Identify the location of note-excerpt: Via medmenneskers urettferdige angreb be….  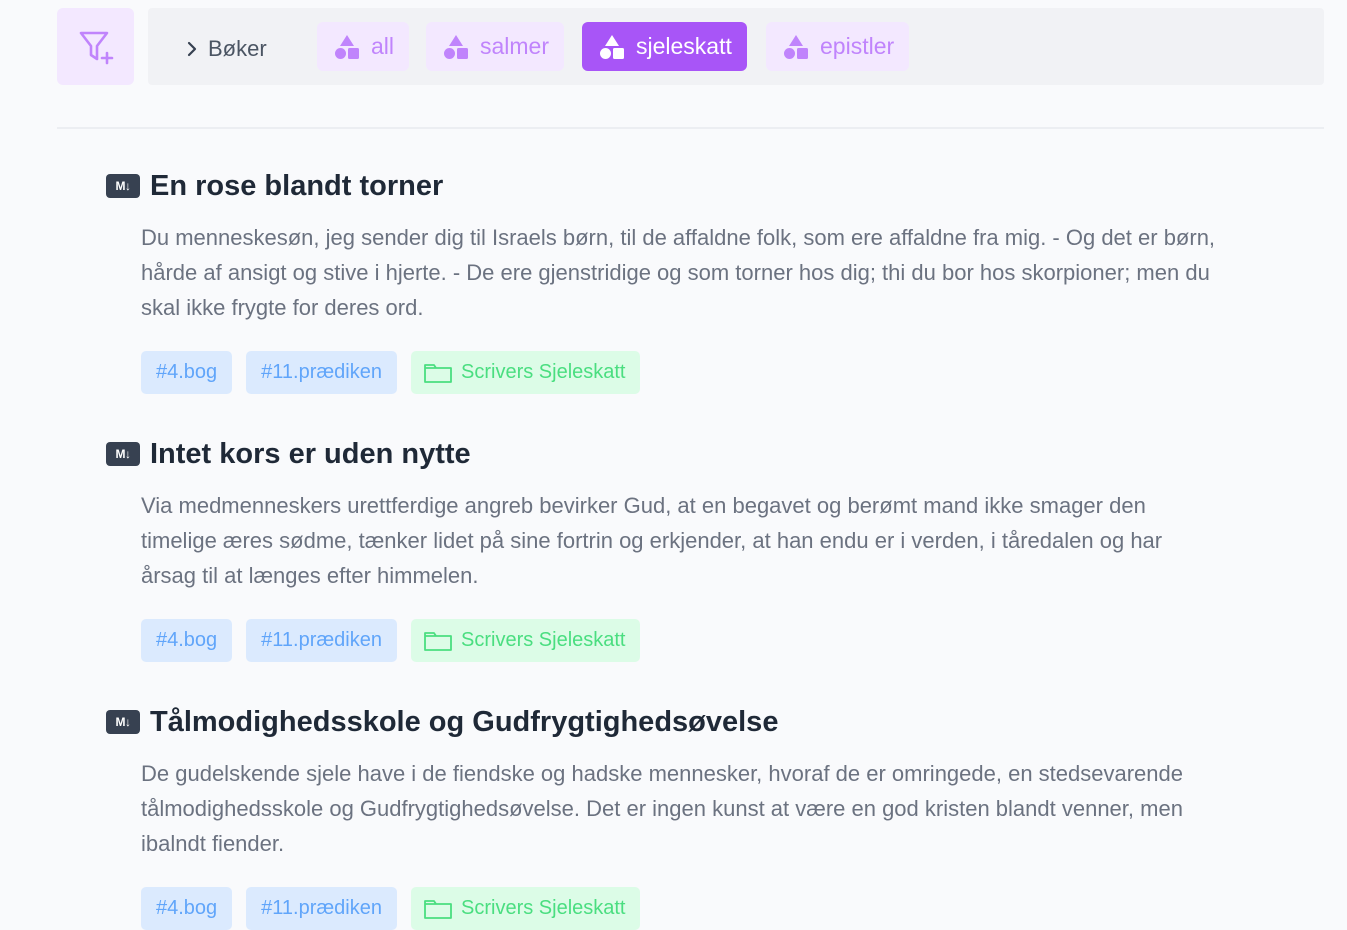
(652, 540).